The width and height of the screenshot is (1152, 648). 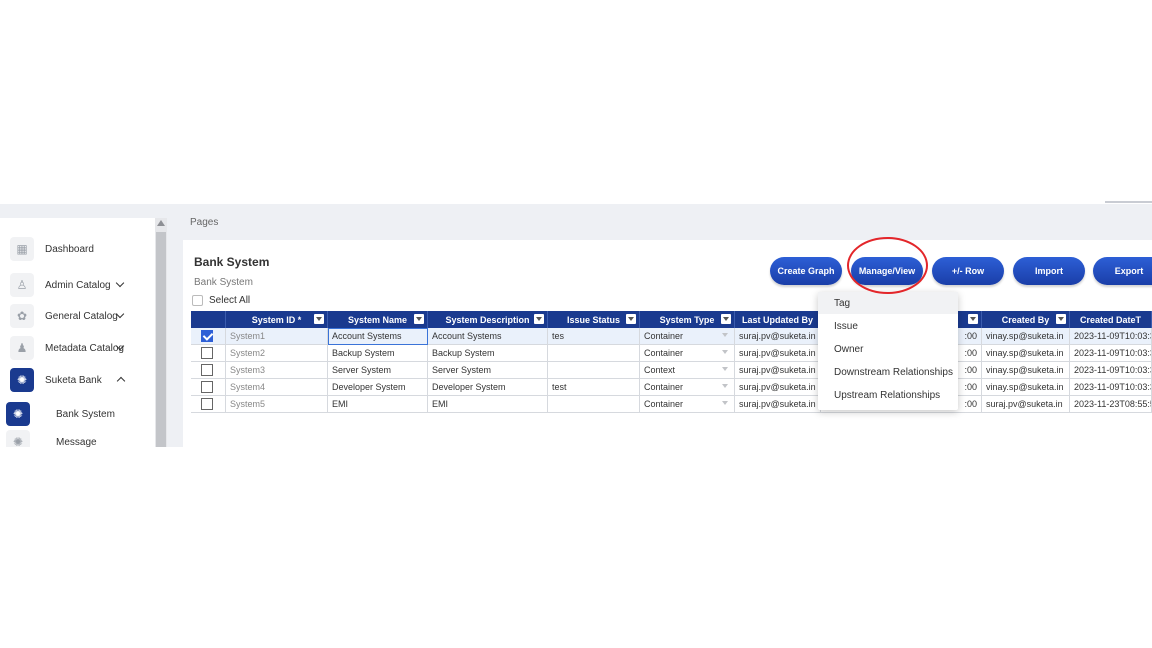 What do you see at coordinates (887, 271) in the screenshot?
I see `manage-view-button: Manage/View` at bounding box center [887, 271].